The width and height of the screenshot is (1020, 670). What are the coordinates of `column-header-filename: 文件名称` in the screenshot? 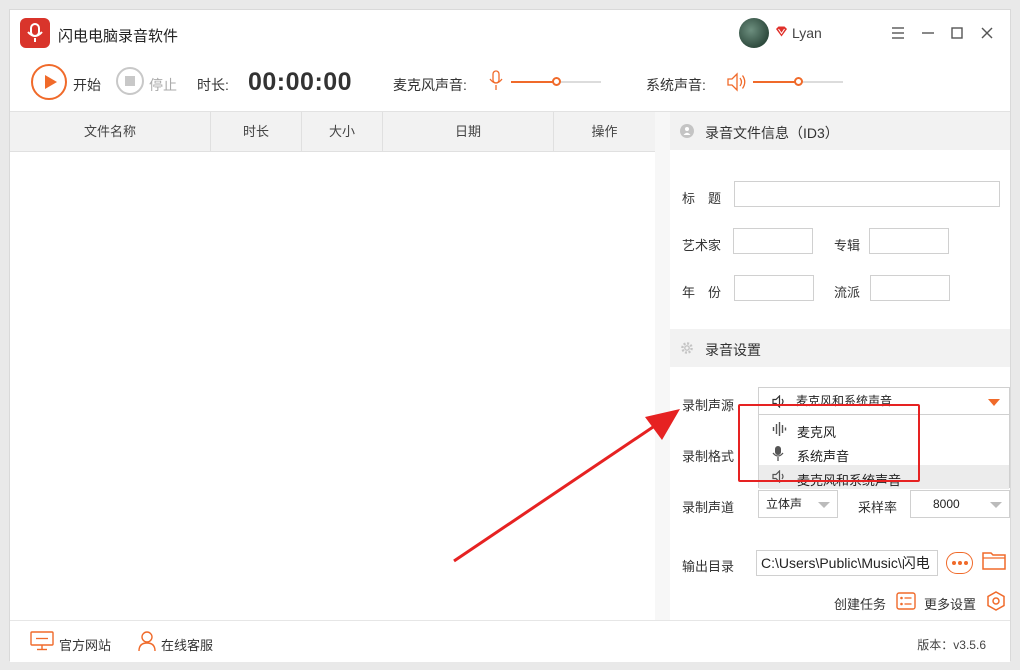 It's located at (110, 132).